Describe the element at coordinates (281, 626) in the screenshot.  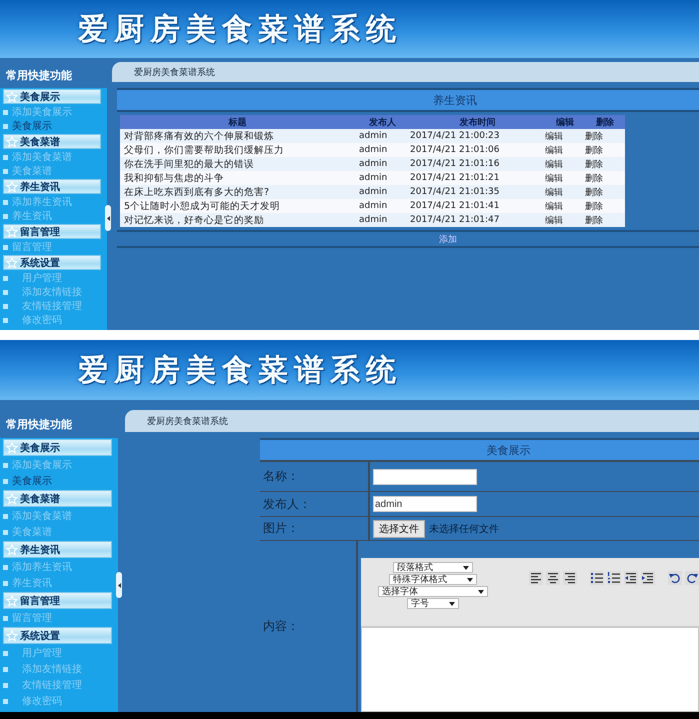
I see `field-label: 内容：` at that location.